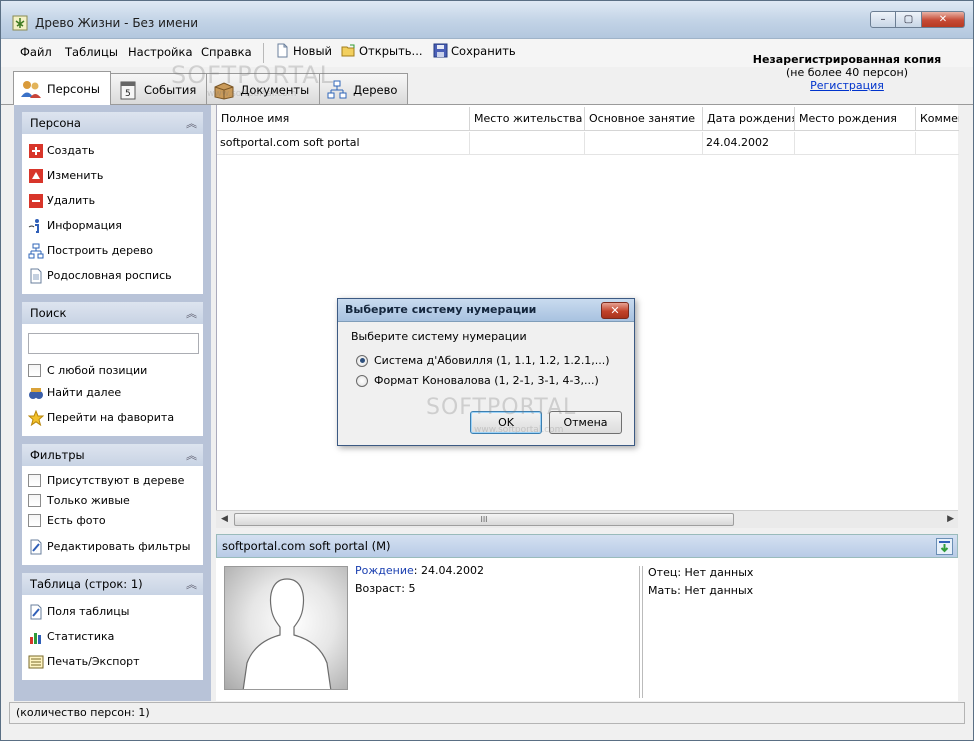 The height and width of the screenshot is (741, 974). Describe the element at coordinates (855, 119) in the screenshot. I see `column-birth-place: Место рождения` at that location.